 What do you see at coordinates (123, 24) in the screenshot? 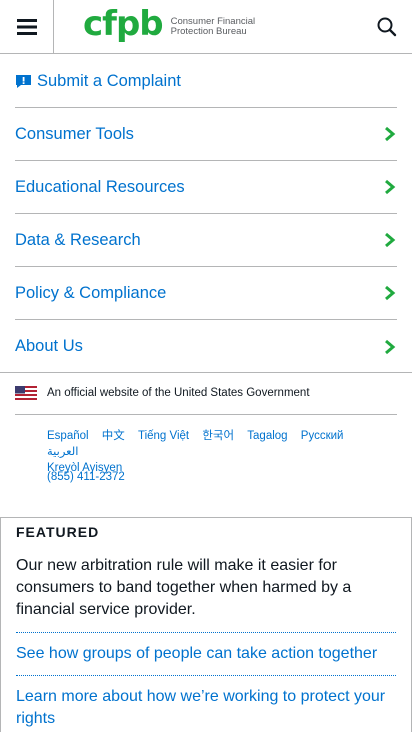
I see `logo-mark: cfpb` at bounding box center [123, 24].